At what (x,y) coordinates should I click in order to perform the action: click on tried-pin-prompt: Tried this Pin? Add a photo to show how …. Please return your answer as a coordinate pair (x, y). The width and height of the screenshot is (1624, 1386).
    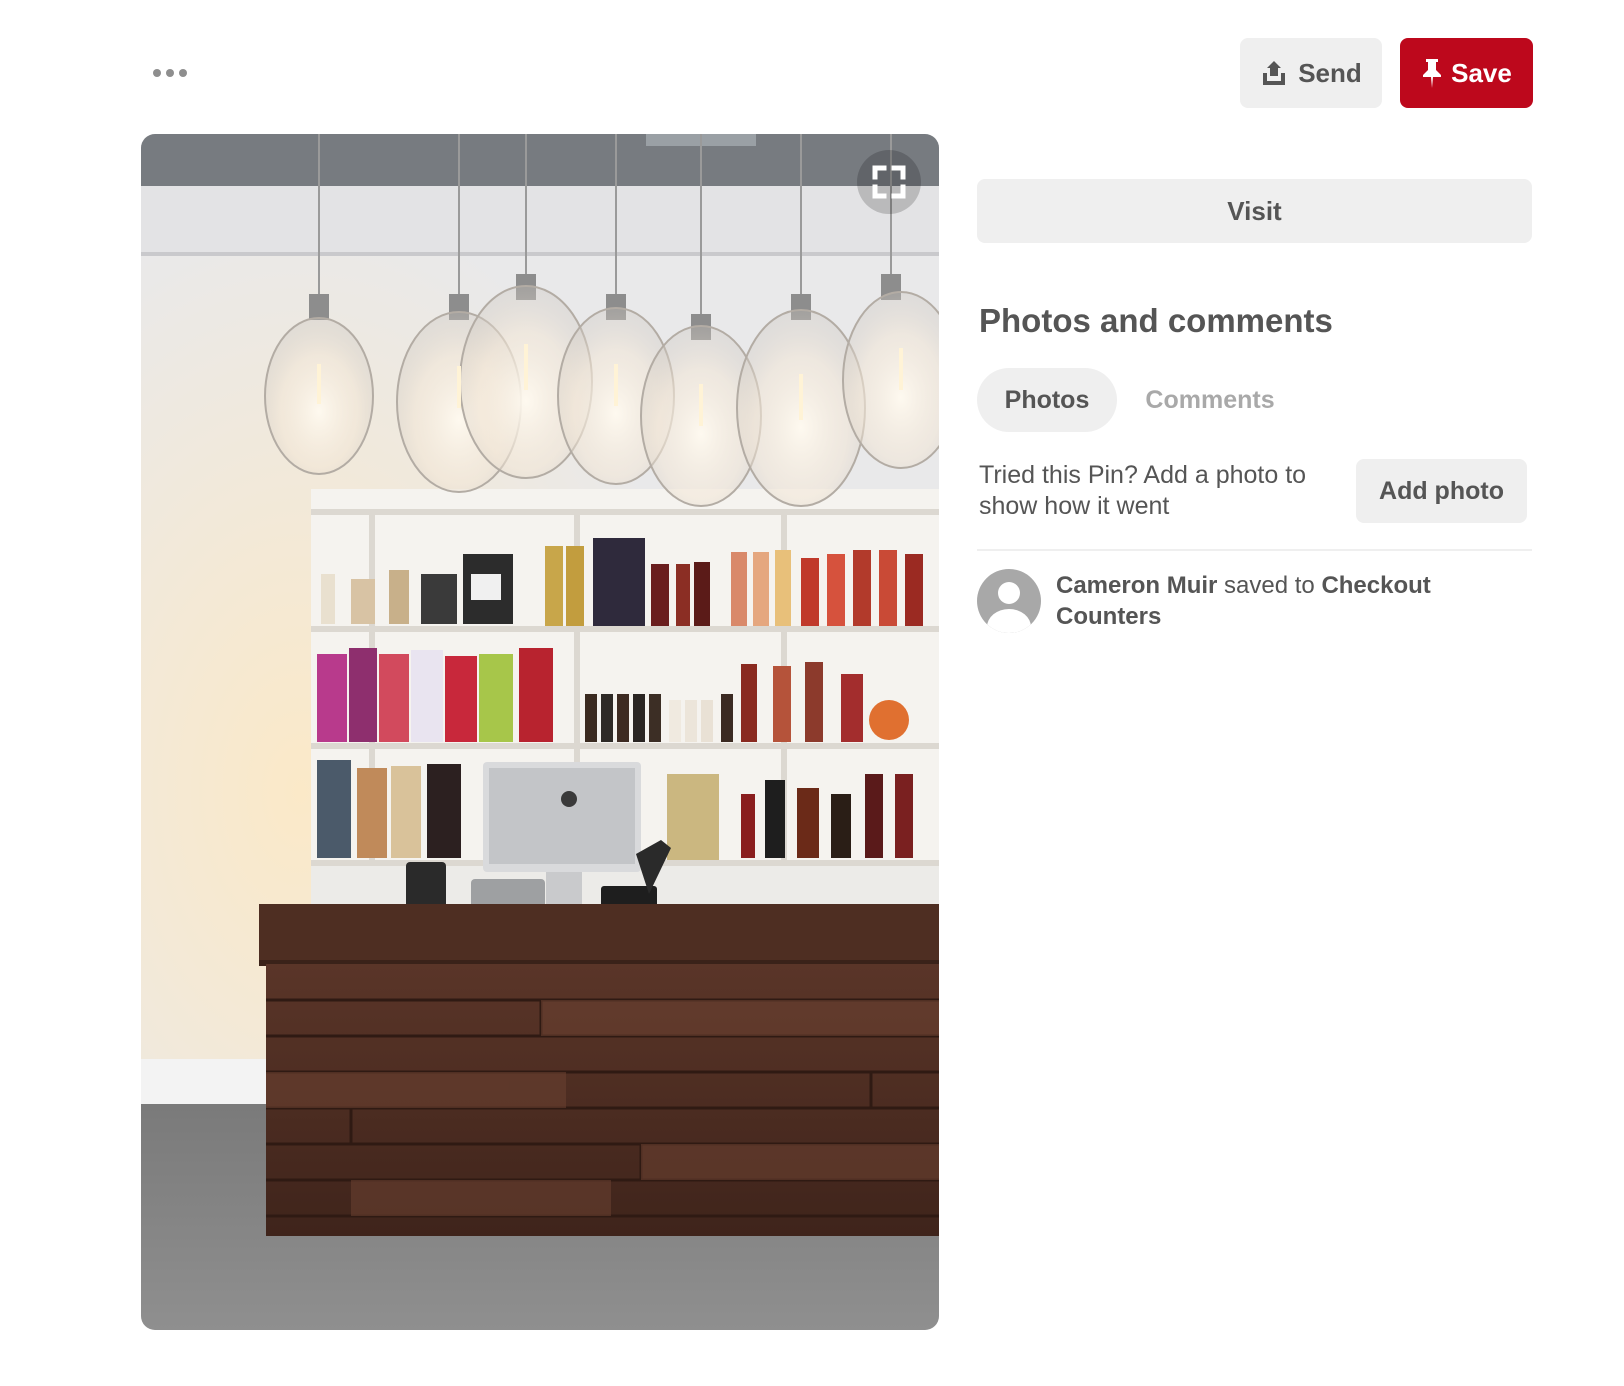
    Looking at the image, I should click on (1143, 490).